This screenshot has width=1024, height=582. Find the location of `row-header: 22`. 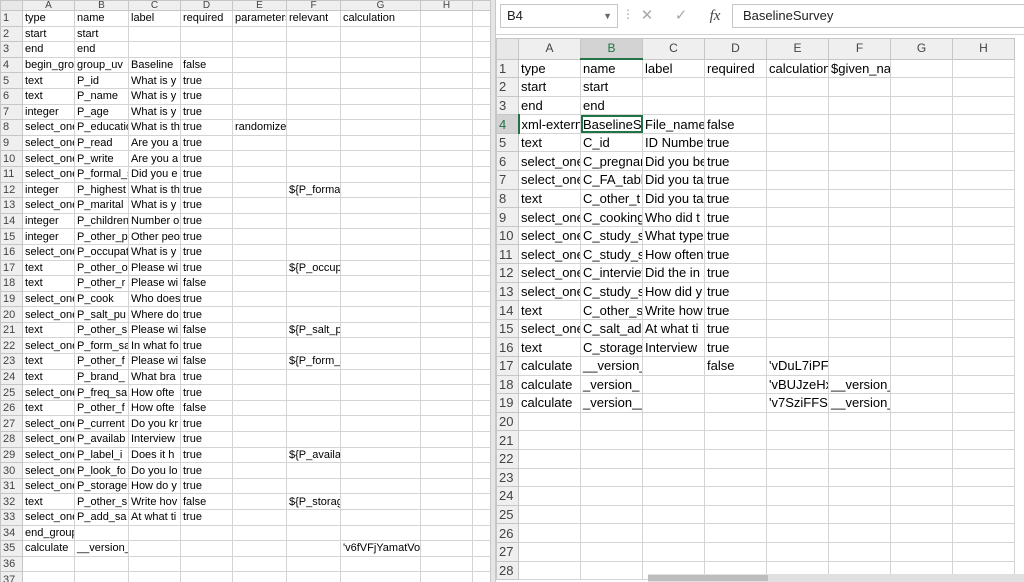

row-header: 22 is located at coordinates (11, 346).